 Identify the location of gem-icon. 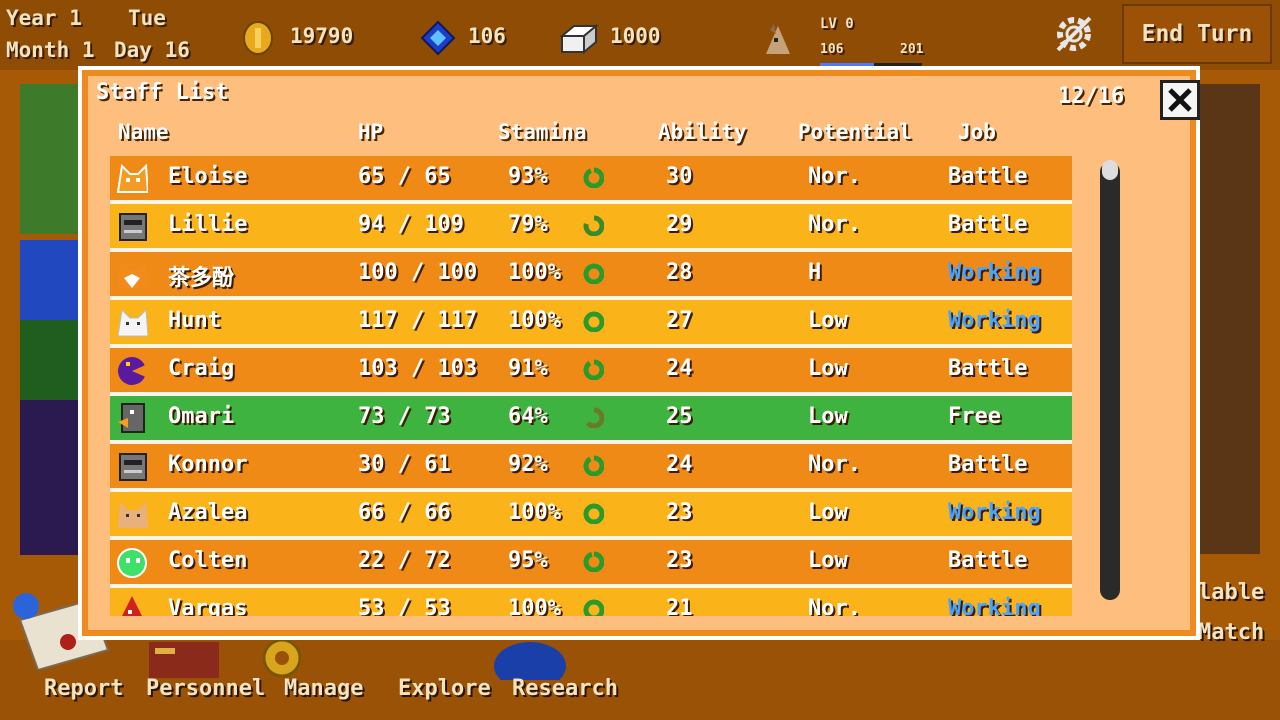
(438, 40).